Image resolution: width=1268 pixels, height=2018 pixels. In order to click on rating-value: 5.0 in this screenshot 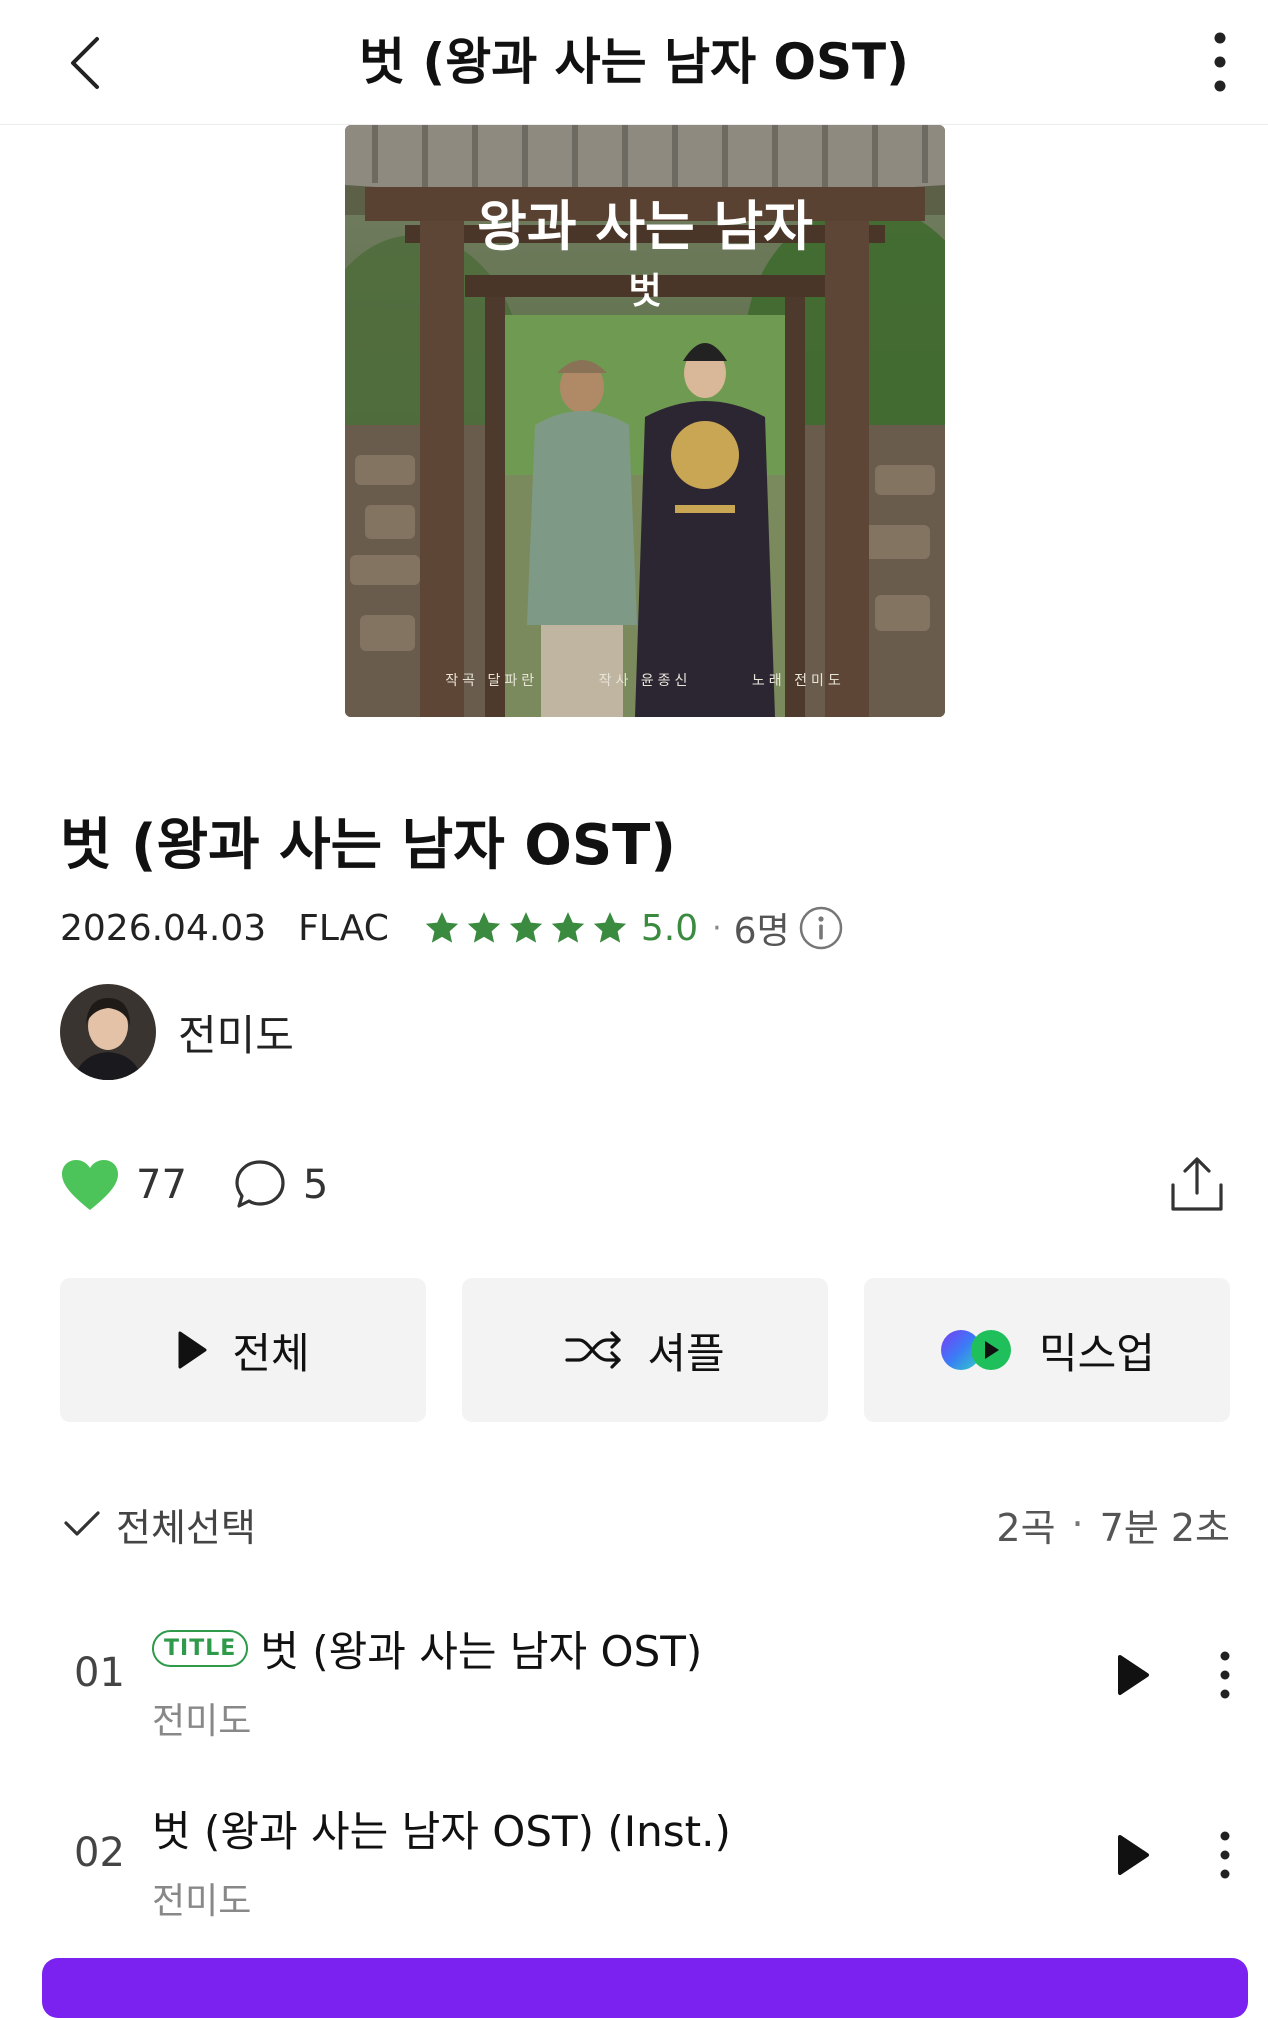, I will do `click(669, 928)`.